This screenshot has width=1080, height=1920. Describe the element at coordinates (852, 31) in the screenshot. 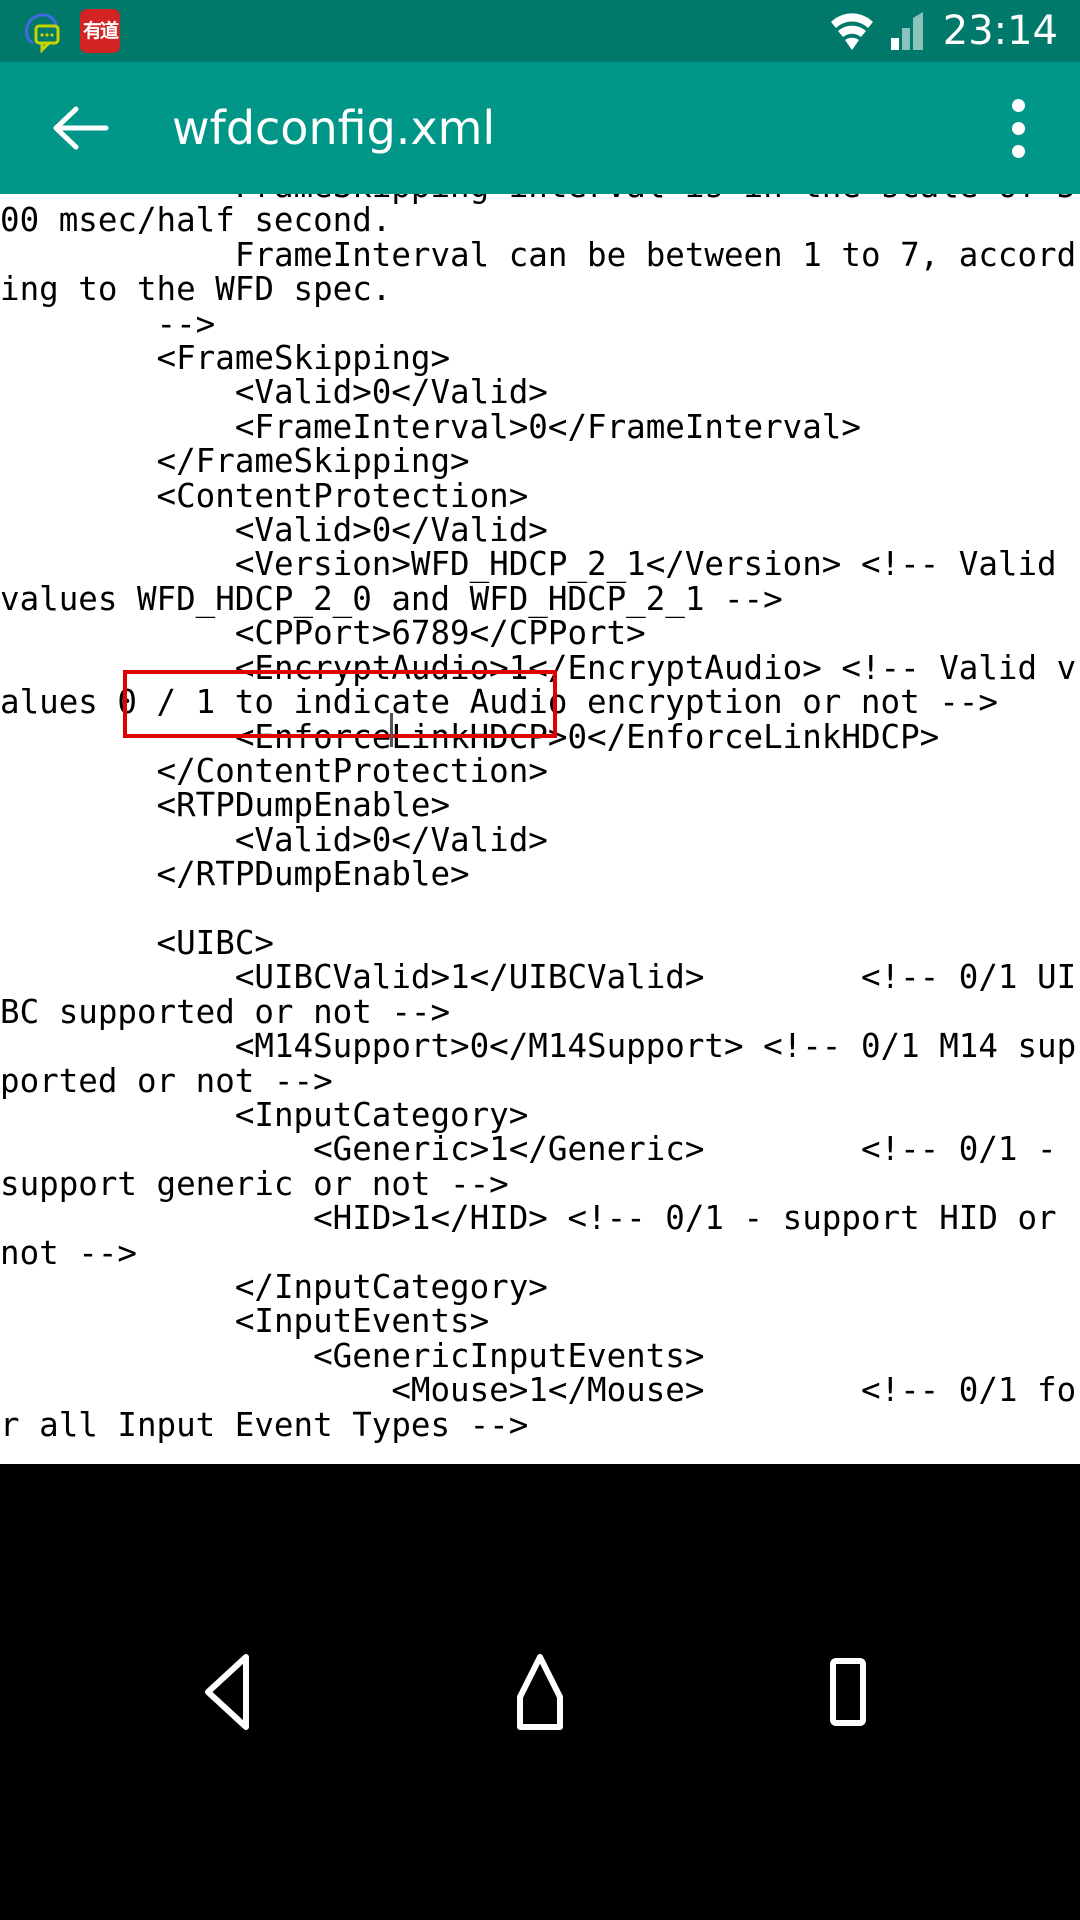

I see `wifi-icon` at that location.